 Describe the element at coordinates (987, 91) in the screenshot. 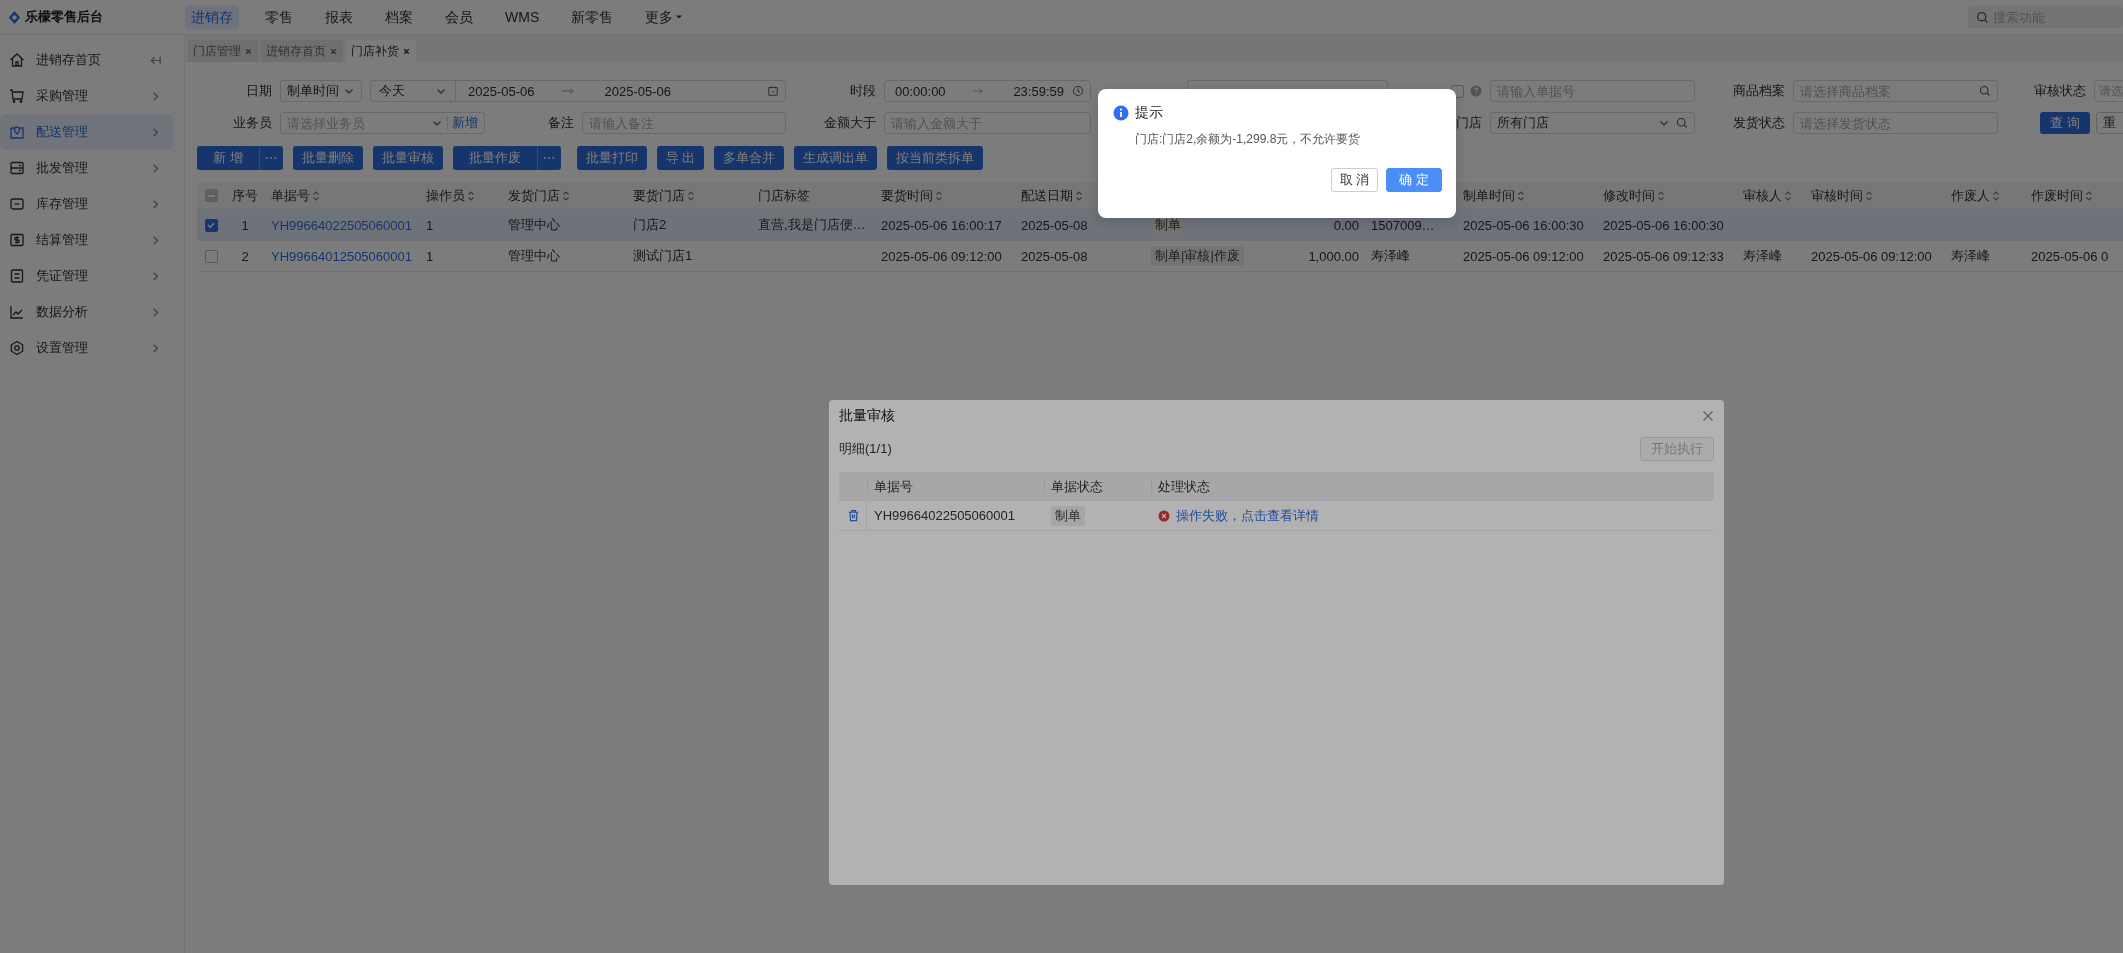

I see `time-range-field: 00:00:00 23:59:59` at that location.